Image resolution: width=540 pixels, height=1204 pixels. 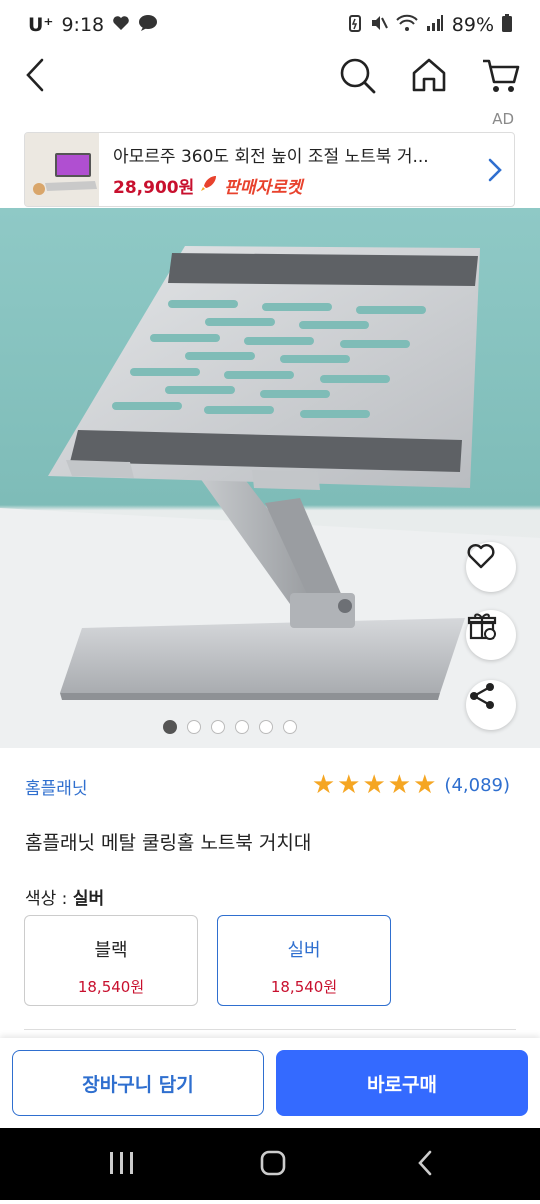 What do you see at coordinates (83, 25) in the screenshot?
I see `clock: 9:18` at bounding box center [83, 25].